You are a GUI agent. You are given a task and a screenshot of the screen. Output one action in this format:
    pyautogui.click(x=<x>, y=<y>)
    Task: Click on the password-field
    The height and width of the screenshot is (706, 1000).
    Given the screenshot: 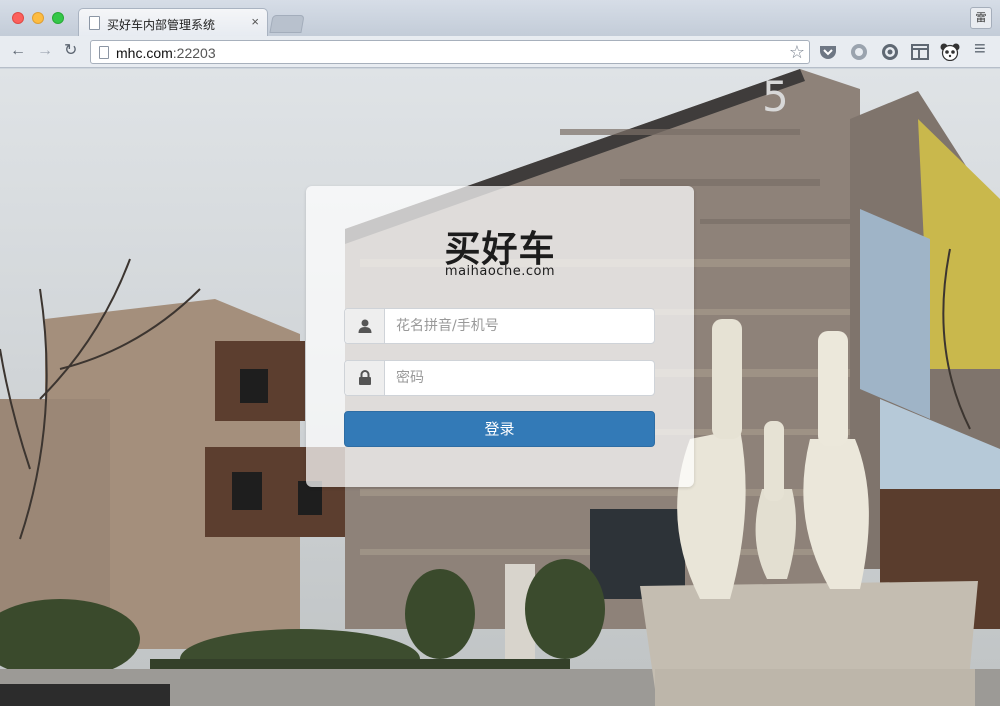 What is the action you would take?
    pyautogui.click(x=499, y=378)
    